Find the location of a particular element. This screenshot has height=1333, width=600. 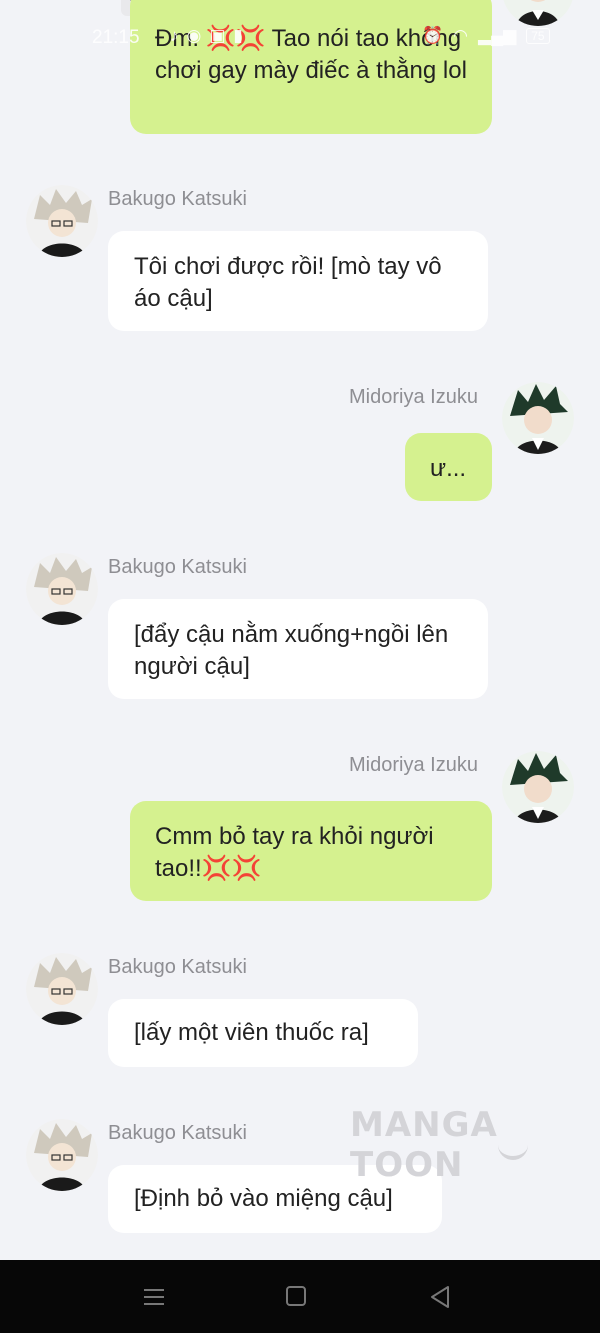

message-bubble: Cmm bỏ tay ra khỏi người tao!!💢💢 is located at coordinates (311, 851).